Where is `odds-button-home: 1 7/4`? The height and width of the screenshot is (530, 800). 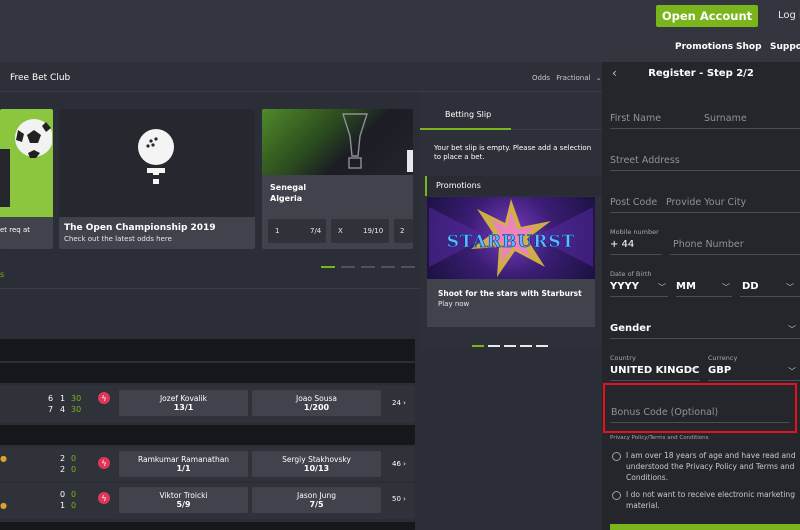
odds-button-home: 1 7/4 is located at coordinates (297, 231).